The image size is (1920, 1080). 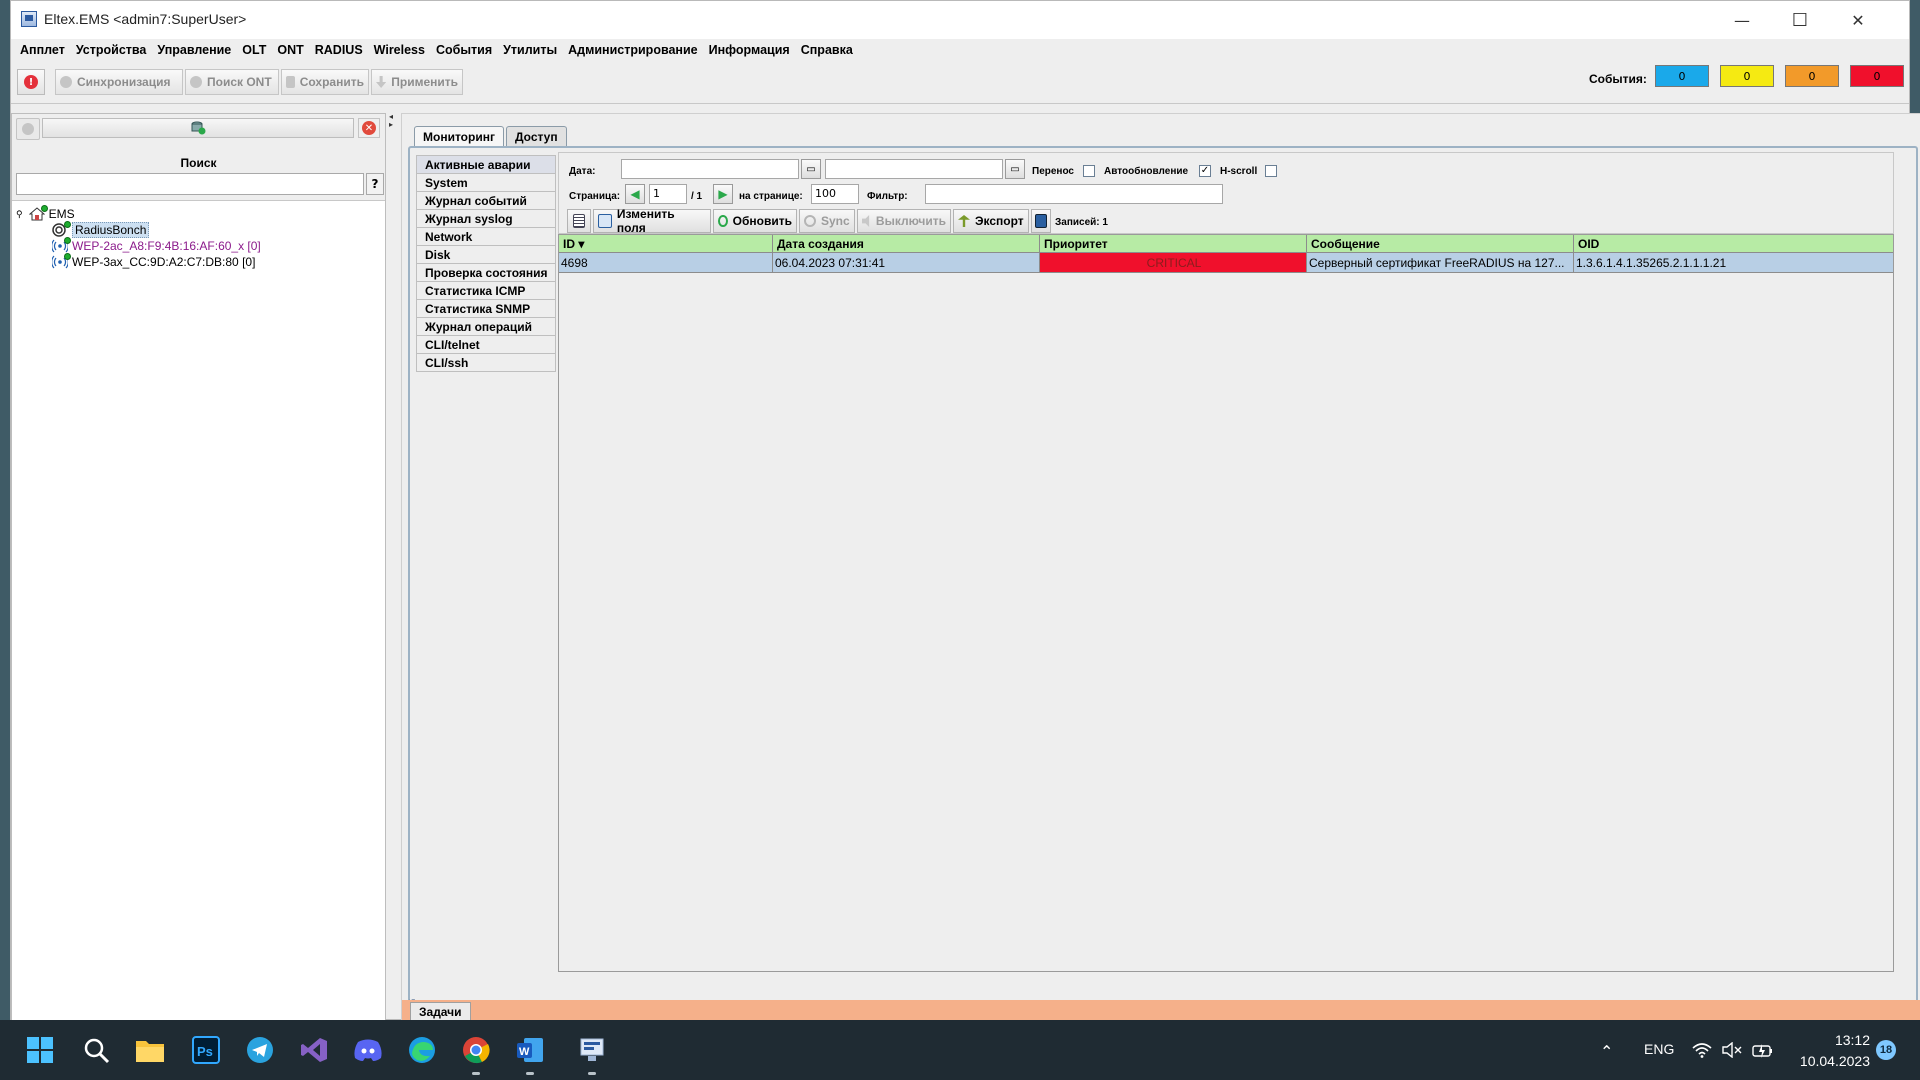 What do you see at coordinates (486, 309) in the screenshot?
I see `subnav-snmp-stats: Статистика SNMP` at bounding box center [486, 309].